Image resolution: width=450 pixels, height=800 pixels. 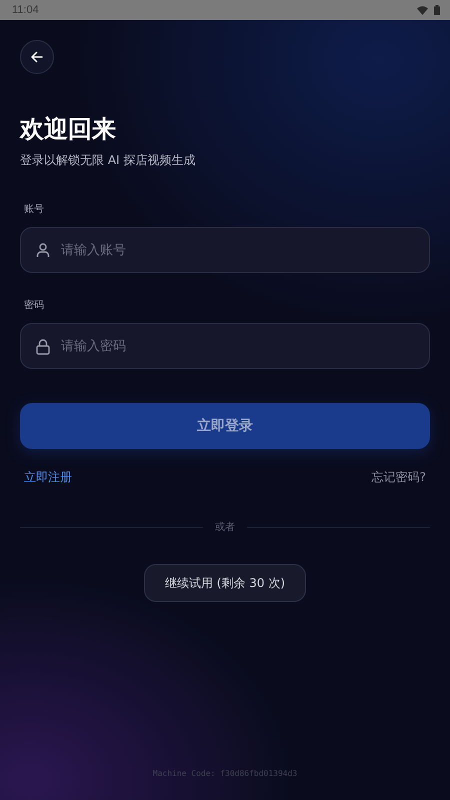 What do you see at coordinates (437, 10) in the screenshot?
I see `battery-icon` at bounding box center [437, 10].